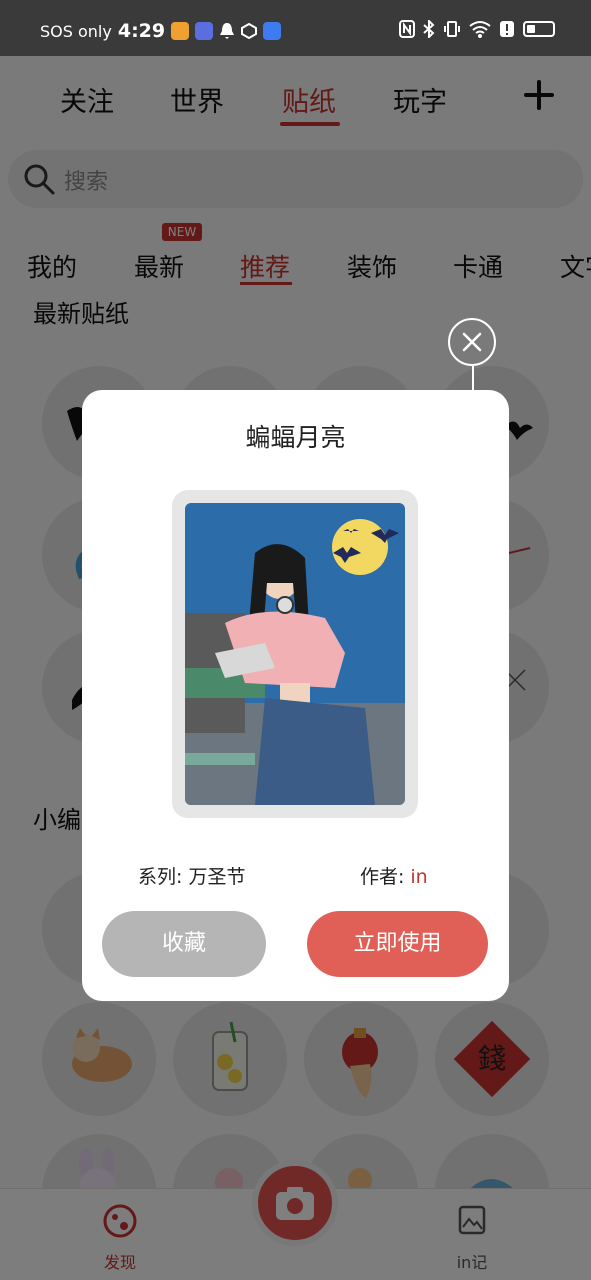  Describe the element at coordinates (184, 944) in the screenshot. I see `collect-button: 收藏` at that location.